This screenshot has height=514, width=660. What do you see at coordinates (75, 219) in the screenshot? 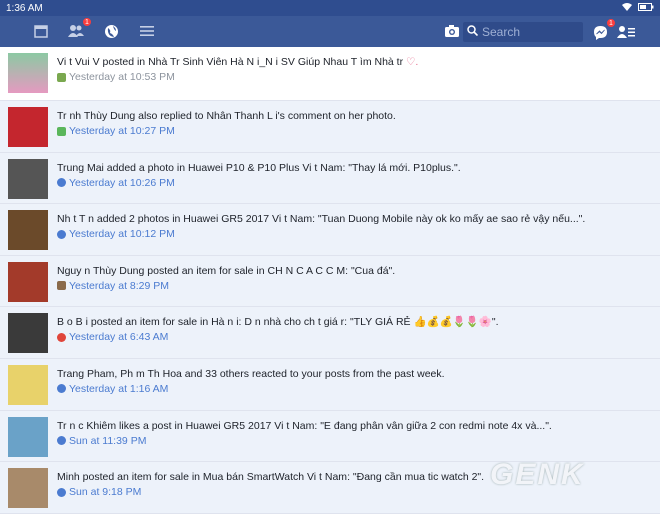
I see `actor-name: Nh t T n` at bounding box center [75, 219].